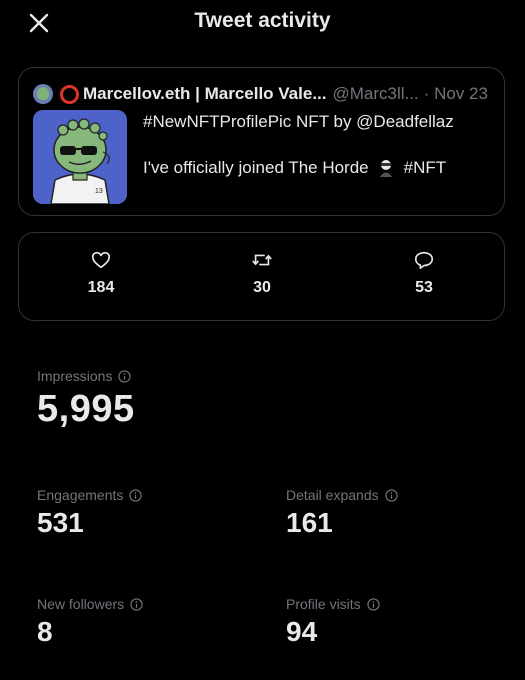 The image size is (525, 680). I want to click on tweet-text: I've officially joined The Horde, so click(256, 167).